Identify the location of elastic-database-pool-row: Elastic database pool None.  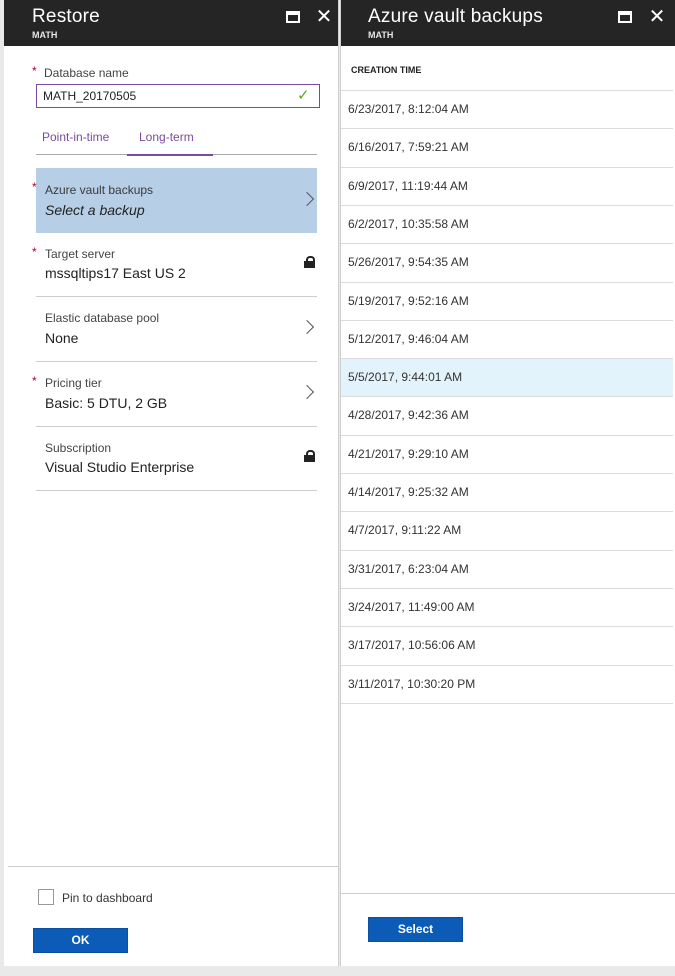
(176, 329).